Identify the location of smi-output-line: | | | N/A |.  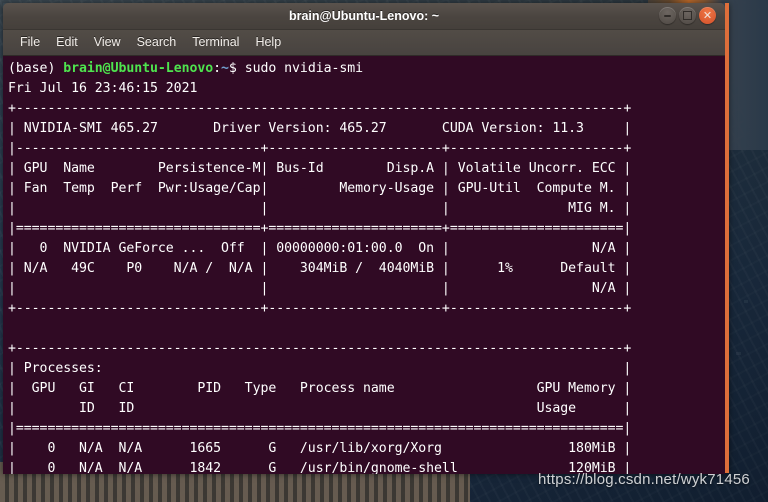
(320, 288).